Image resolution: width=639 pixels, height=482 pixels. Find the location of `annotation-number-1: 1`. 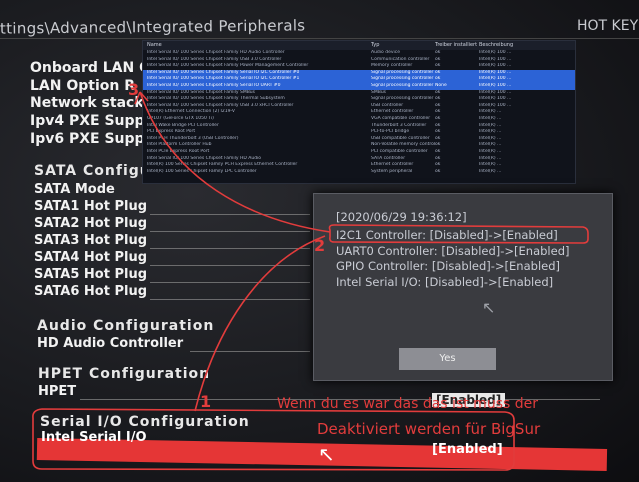

annotation-number-1: 1 is located at coordinates (206, 401).